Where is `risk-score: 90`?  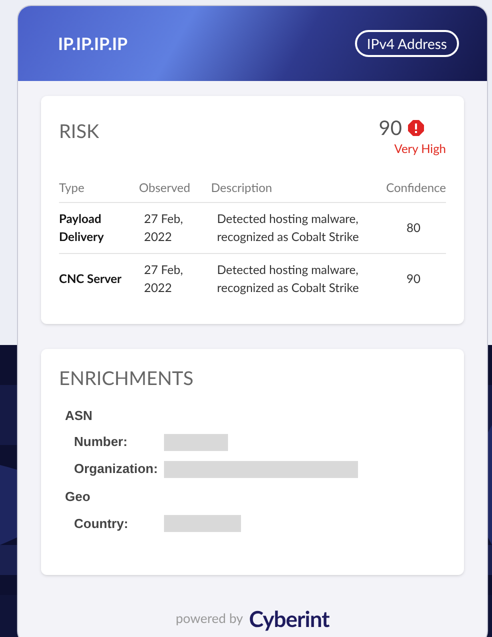
risk-score: 90 is located at coordinates (390, 128).